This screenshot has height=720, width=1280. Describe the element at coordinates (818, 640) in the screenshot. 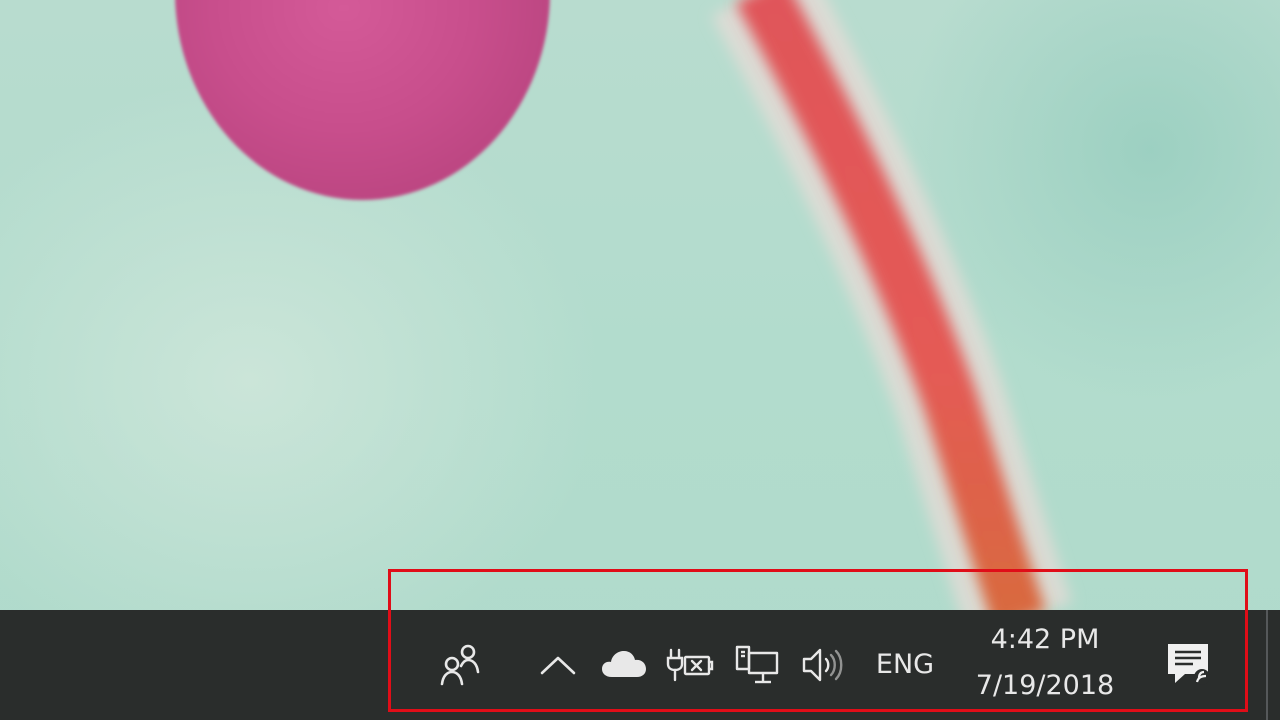

I see `highlight-box` at that location.